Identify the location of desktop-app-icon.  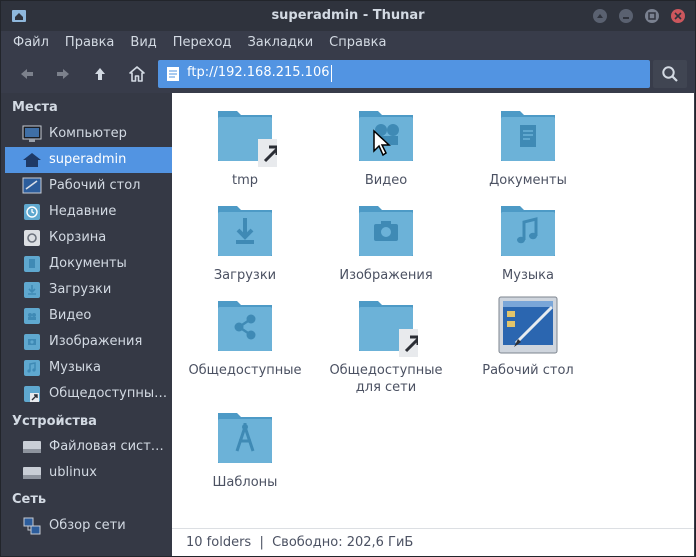
(528, 325).